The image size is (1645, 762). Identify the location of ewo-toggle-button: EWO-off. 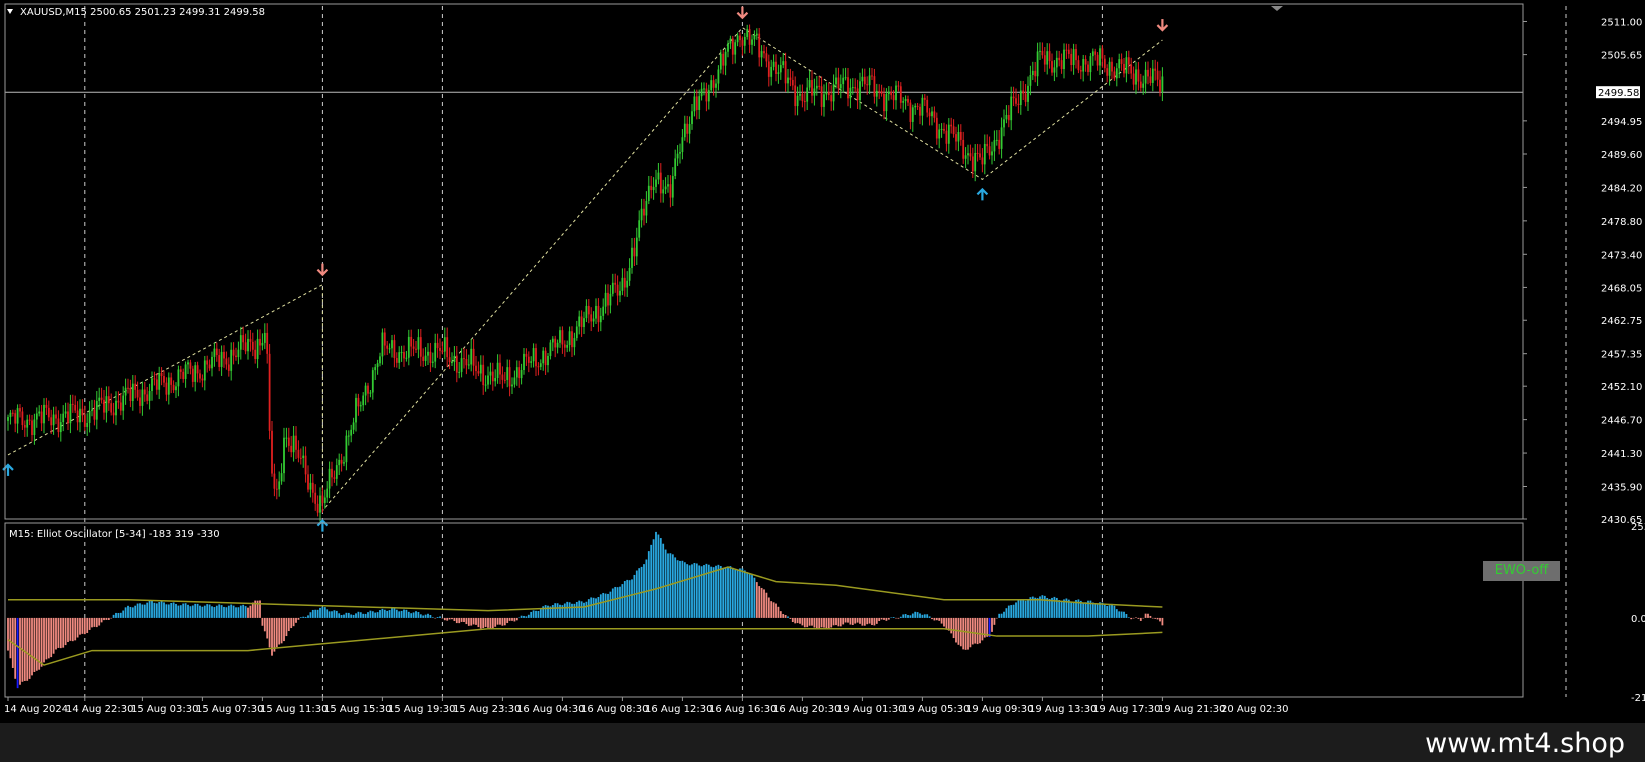
(1521, 571).